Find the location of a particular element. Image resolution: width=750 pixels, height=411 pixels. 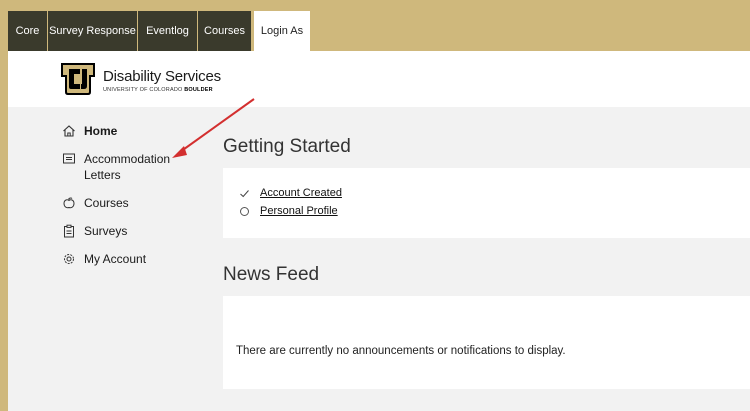

personal-profile-link: Personal Profile is located at coordinates (299, 211).